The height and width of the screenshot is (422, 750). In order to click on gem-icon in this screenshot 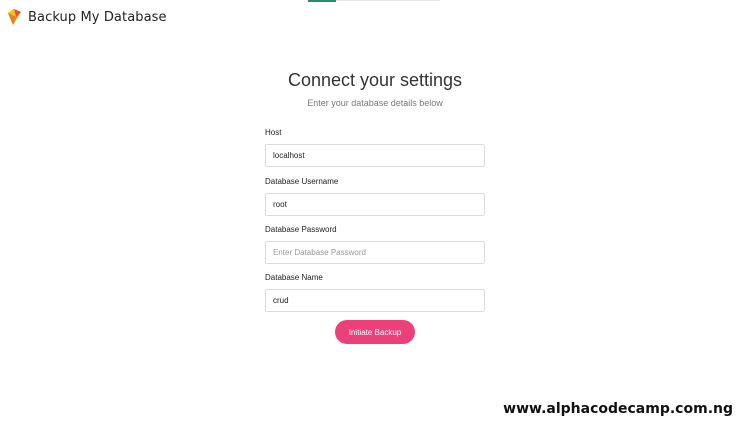, I will do `click(14, 17)`.